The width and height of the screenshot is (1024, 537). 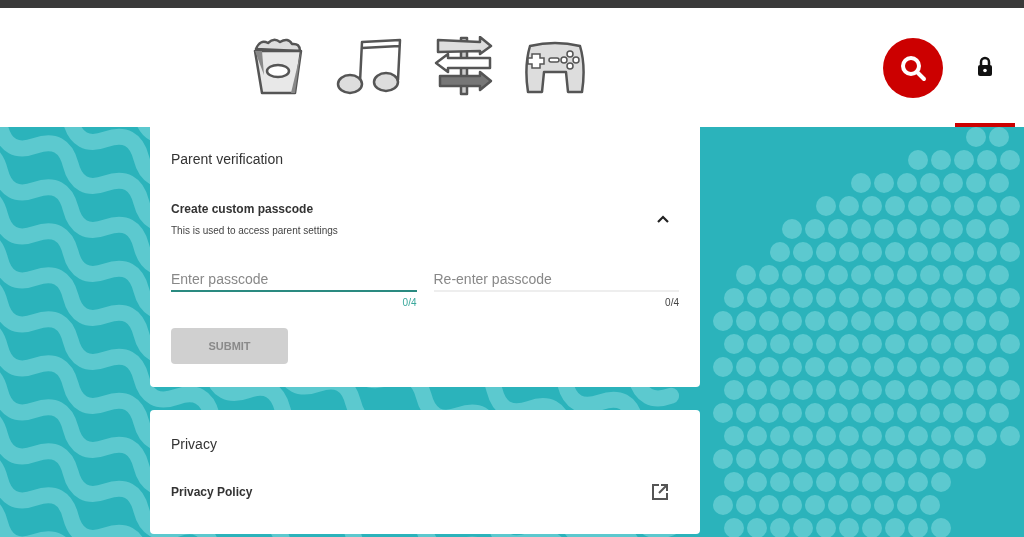 What do you see at coordinates (294, 280) in the screenshot?
I see `passcode-field: Enter passcode` at bounding box center [294, 280].